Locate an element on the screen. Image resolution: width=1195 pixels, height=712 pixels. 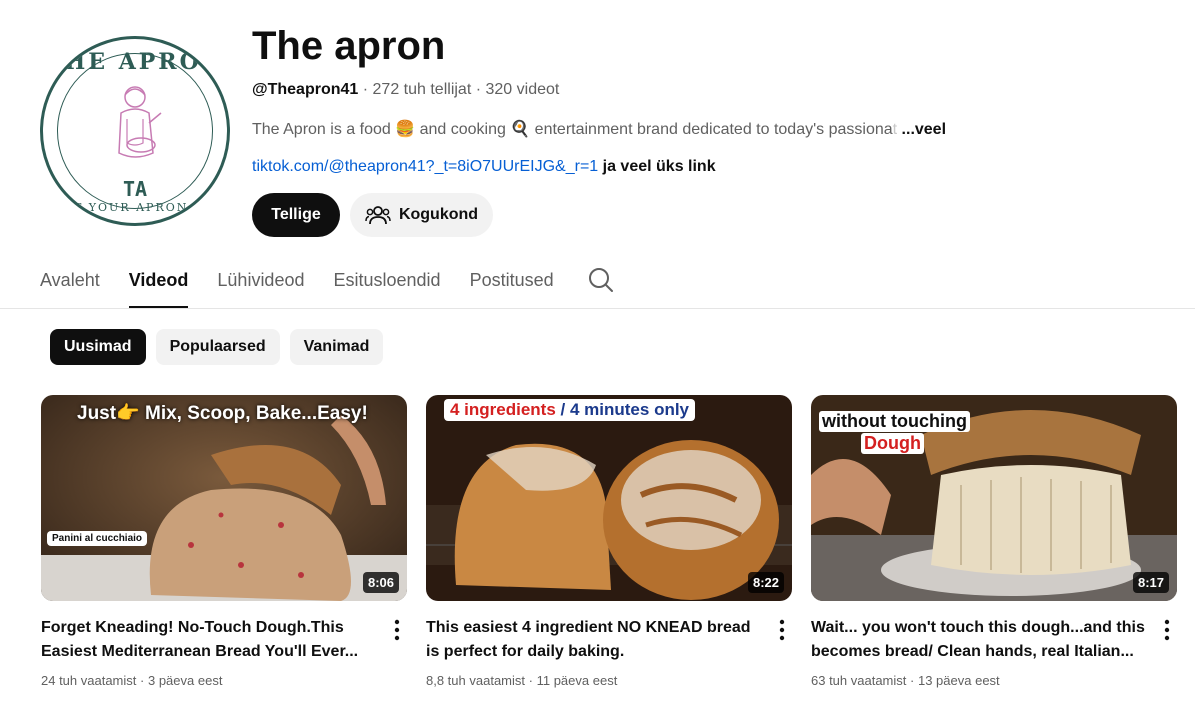
view-count: 8,8 tuh vaatamist is located at coordinates (475, 680).